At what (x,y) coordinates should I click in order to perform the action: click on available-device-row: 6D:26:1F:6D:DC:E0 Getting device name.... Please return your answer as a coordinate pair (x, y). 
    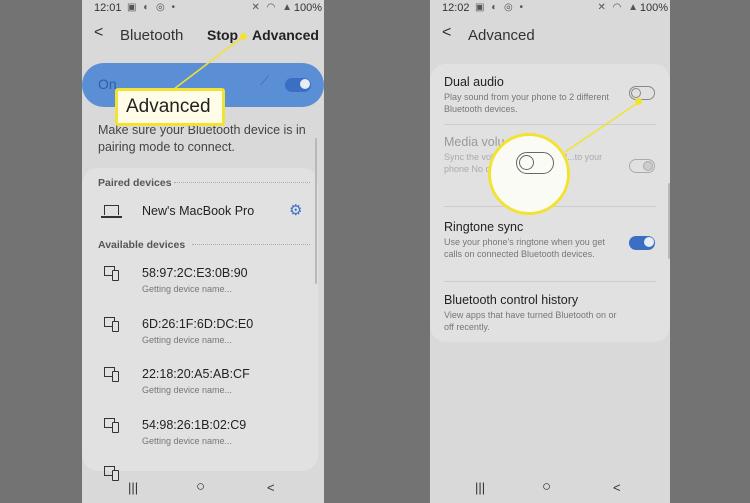
    Looking at the image, I should click on (200, 329).